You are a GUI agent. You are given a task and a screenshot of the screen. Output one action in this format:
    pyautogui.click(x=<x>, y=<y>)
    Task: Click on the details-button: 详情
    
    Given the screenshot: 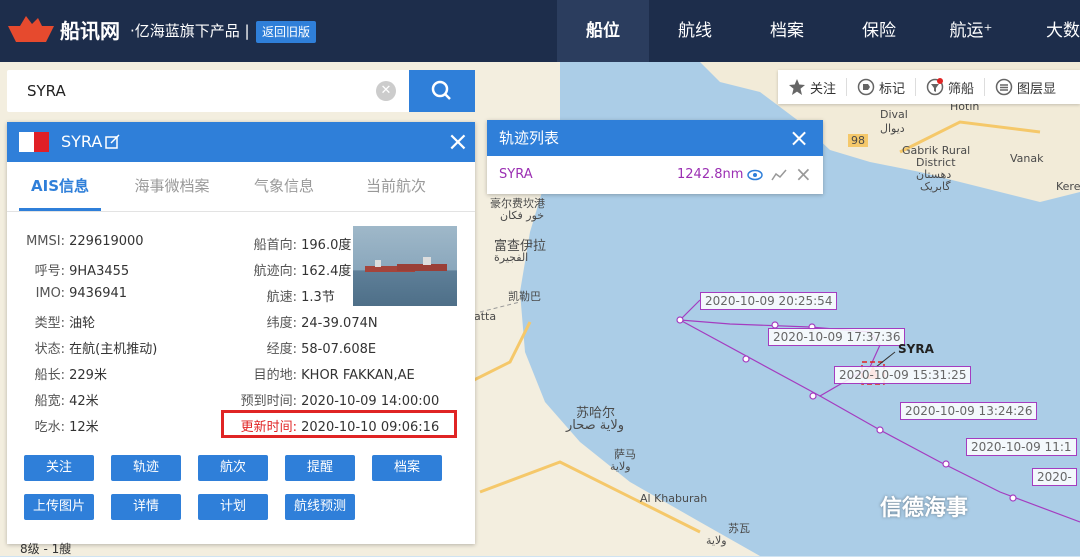 What is the action you would take?
    pyautogui.click(x=146, y=507)
    